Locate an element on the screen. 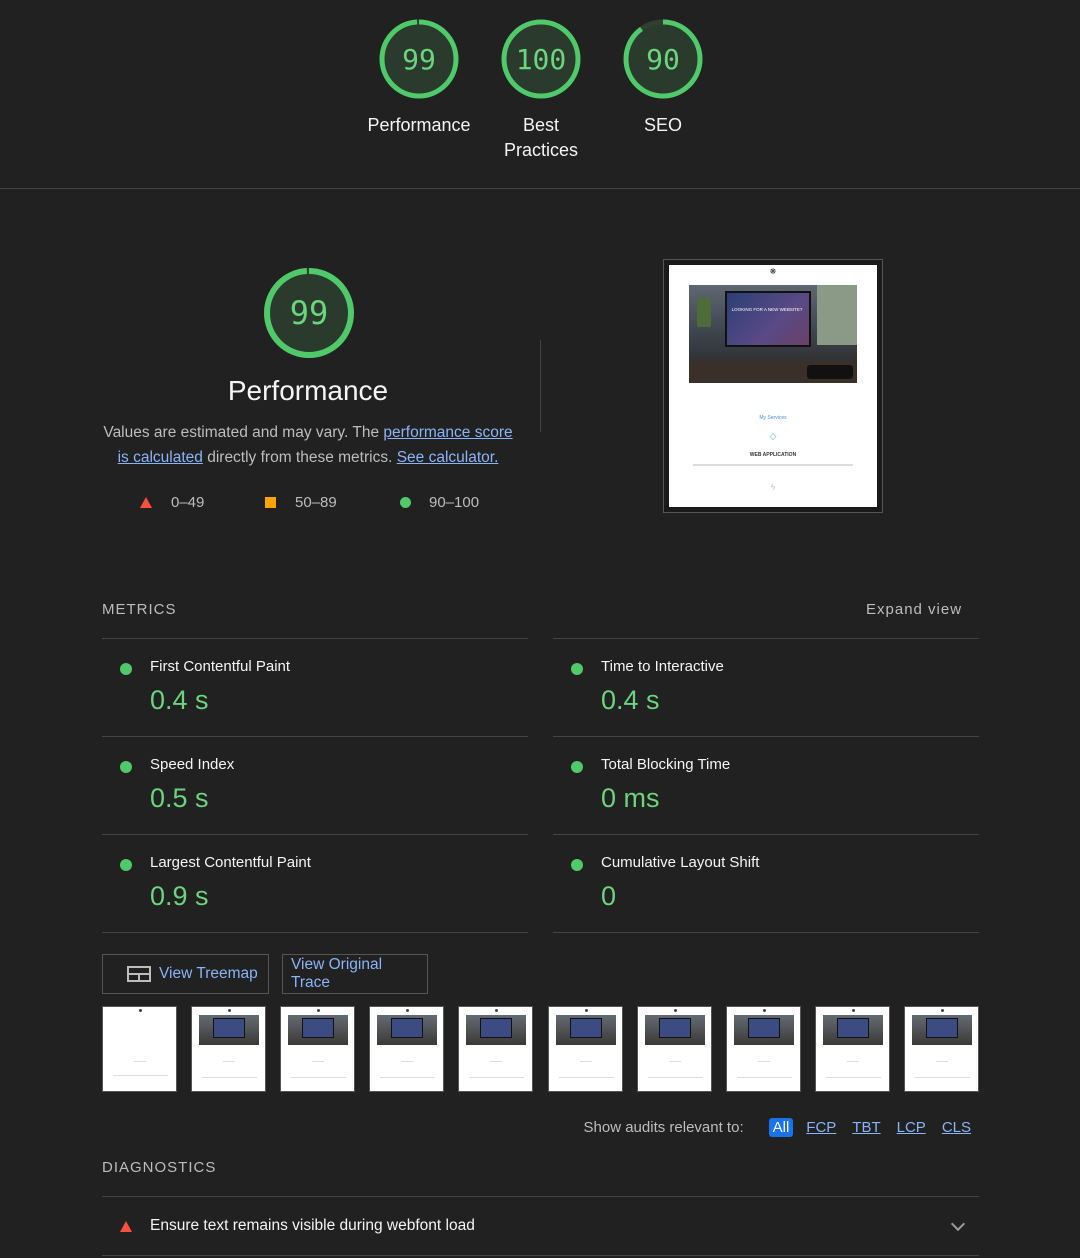 The height and width of the screenshot is (1258, 1080). window-shape is located at coordinates (837, 315).